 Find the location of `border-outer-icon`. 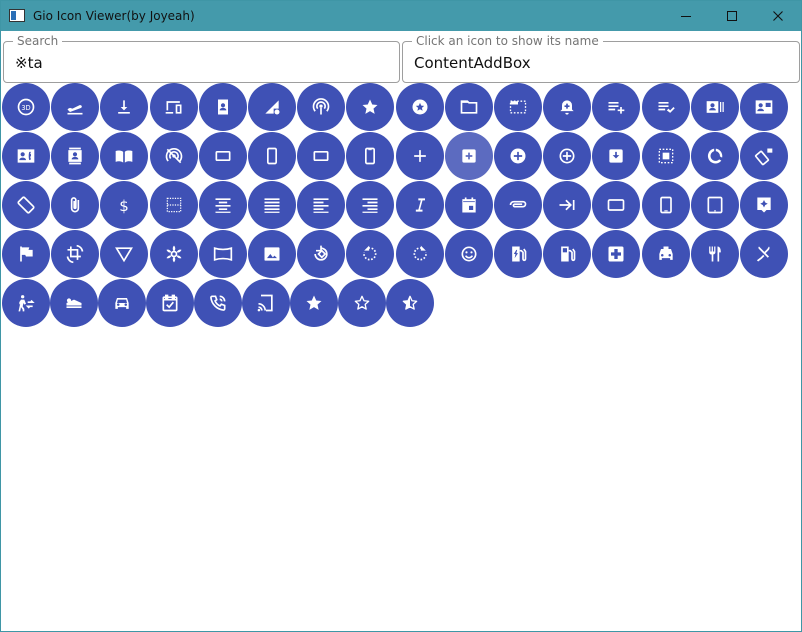

border-outer-icon is located at coordinates (174, 205).